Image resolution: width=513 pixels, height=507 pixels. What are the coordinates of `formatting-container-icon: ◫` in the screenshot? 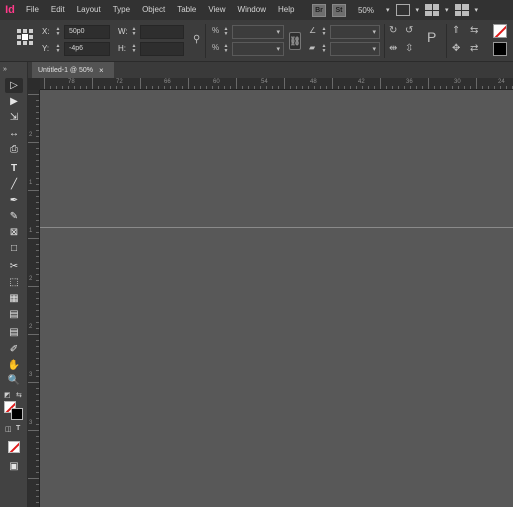 It's located at (8, 429).